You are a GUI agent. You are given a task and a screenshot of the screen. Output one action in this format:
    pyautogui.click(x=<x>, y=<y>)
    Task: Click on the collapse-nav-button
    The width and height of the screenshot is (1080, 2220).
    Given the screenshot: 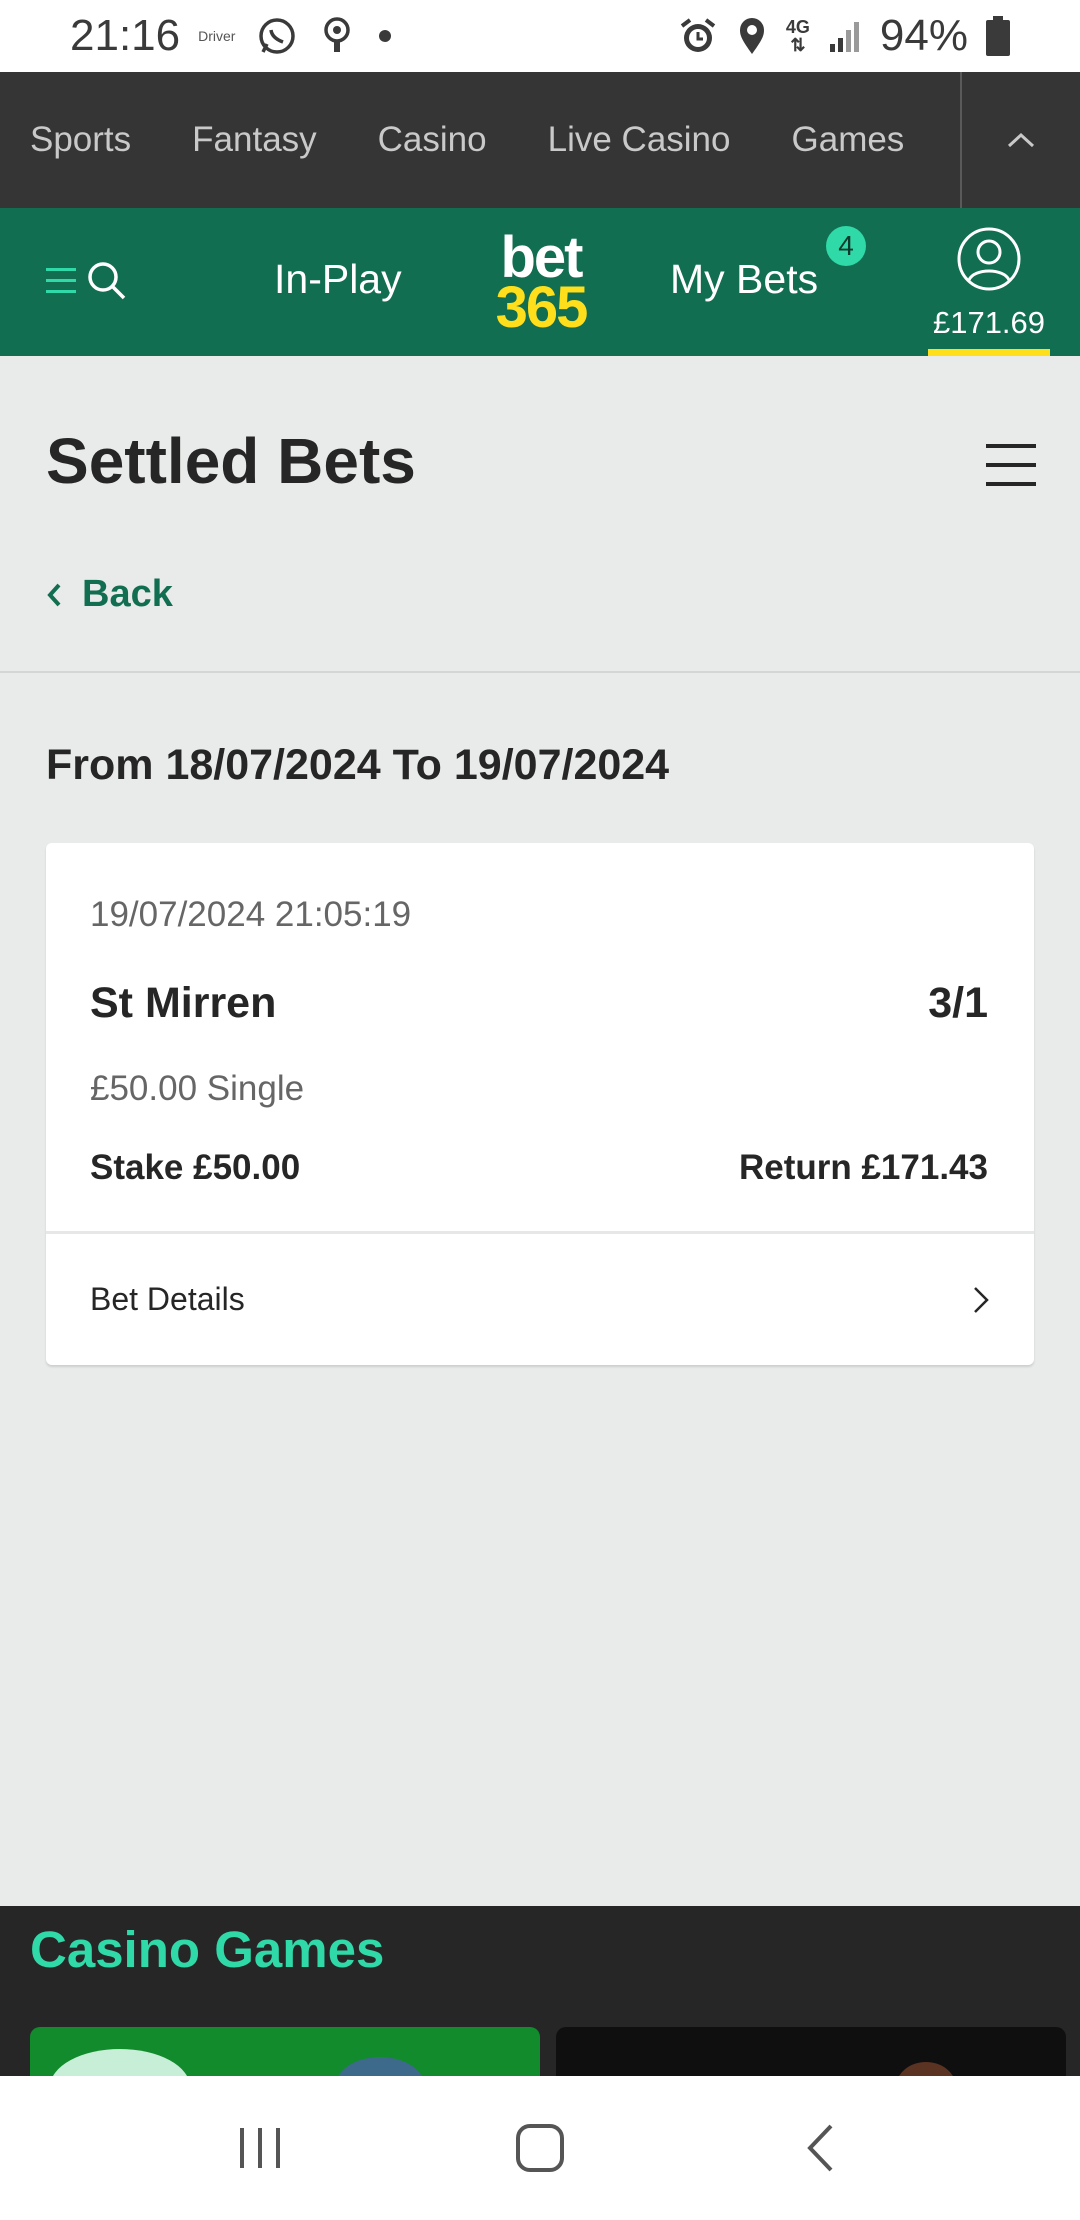 What is the action you would take?
    pyautogui.click(x=1021, y=140)
    